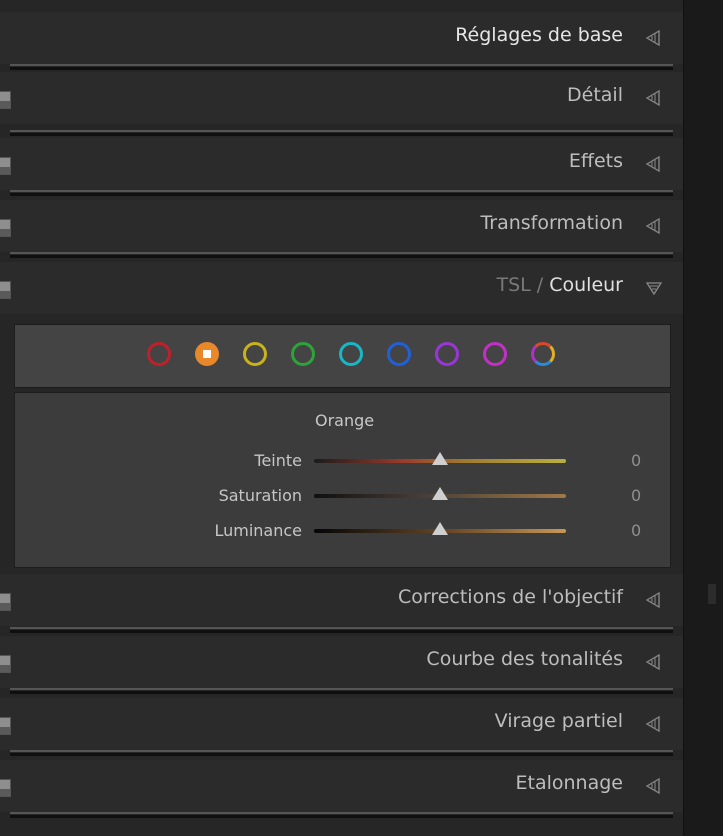 The image size is (723, 836). Describe the element at coordinates (341, 226) in the screenshot. I see `section-header-transform: Transformation` at that location.